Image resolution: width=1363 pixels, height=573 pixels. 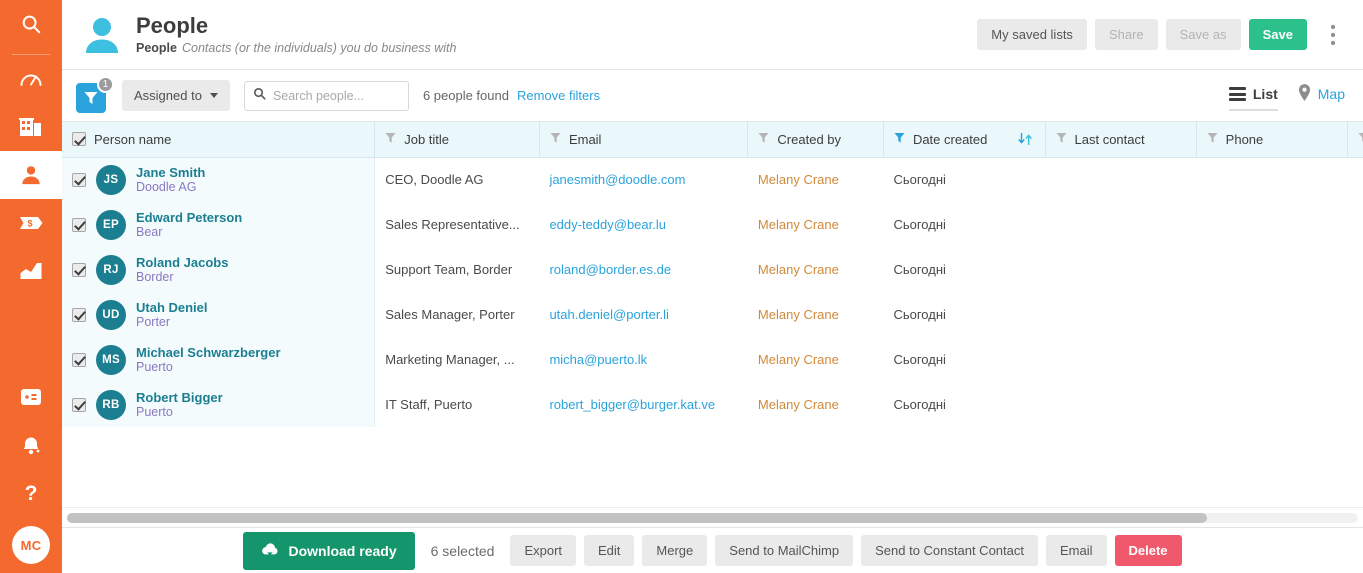 What do you see at coordinates (170, 187) in the screenshot?
I see `company-name-link: Doodle AG` at bounding box center [170, 187].